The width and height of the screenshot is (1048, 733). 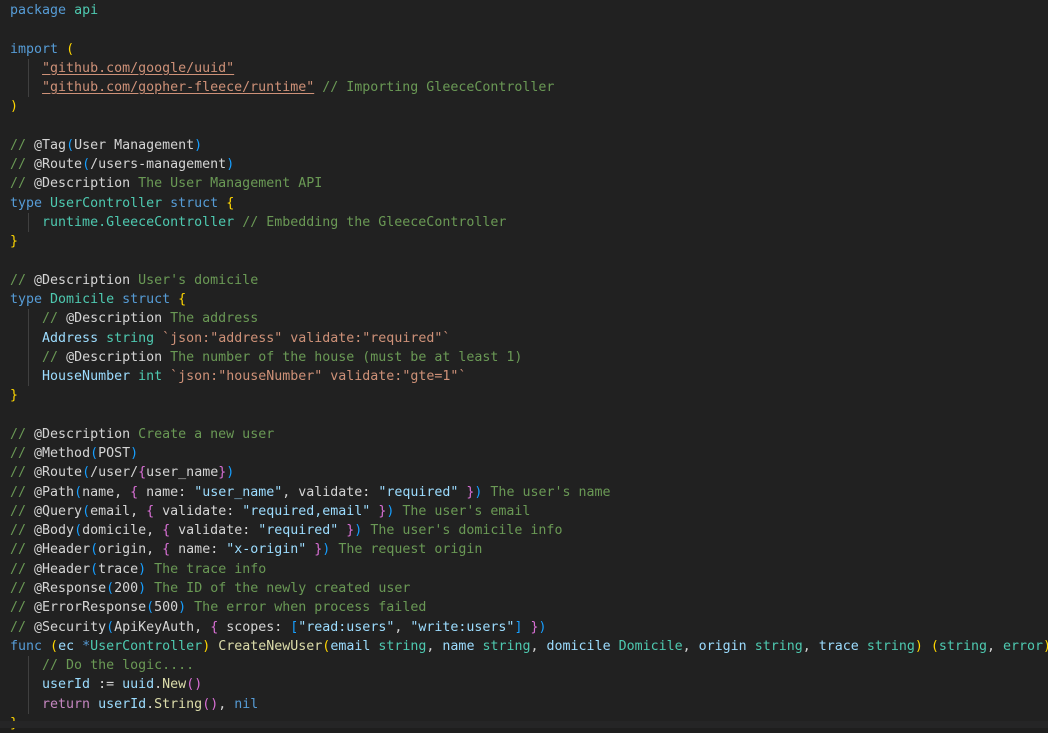 I want to click on import-path-uuid: "github.com/google/uuid", so click(x=138, y=68).